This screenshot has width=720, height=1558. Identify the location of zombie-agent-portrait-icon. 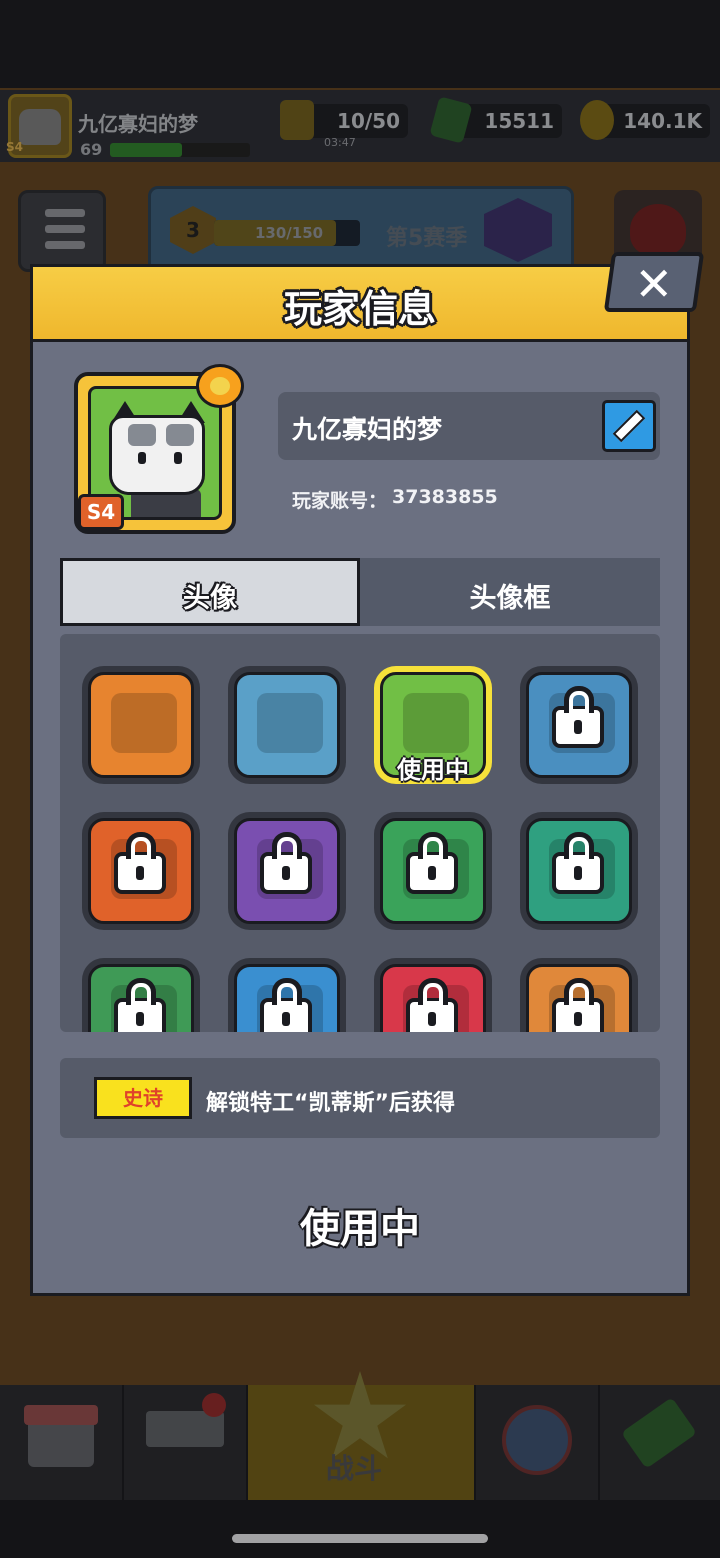
(287, 725).